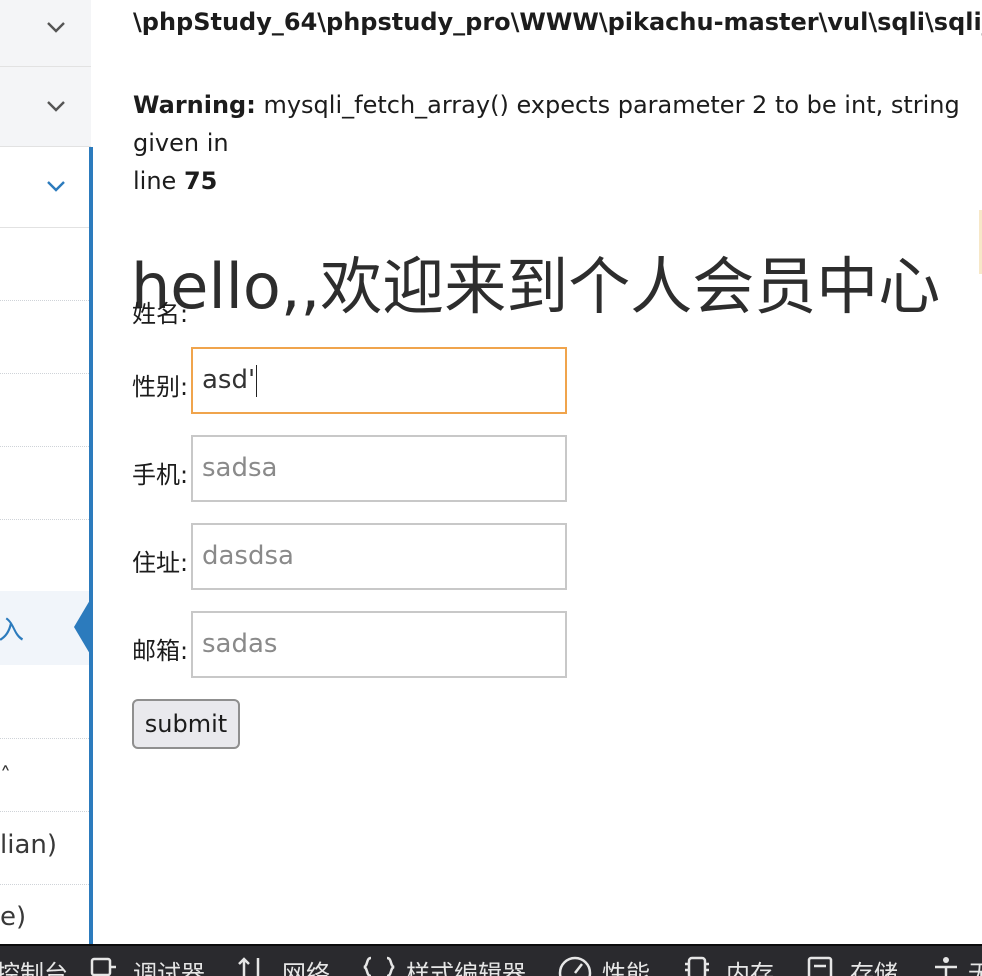 The image size is (982, 976). I want to click on memory-icon, so click(698, 966).